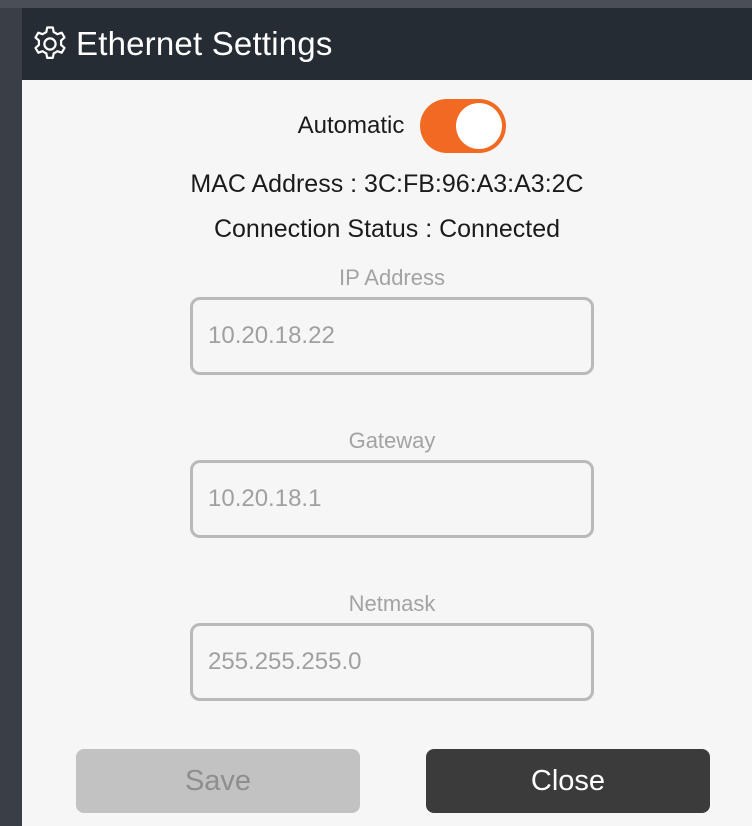 The image size is (752, 826). I want to click on netmask-field: 255.255.255.0, so click(392, 662).